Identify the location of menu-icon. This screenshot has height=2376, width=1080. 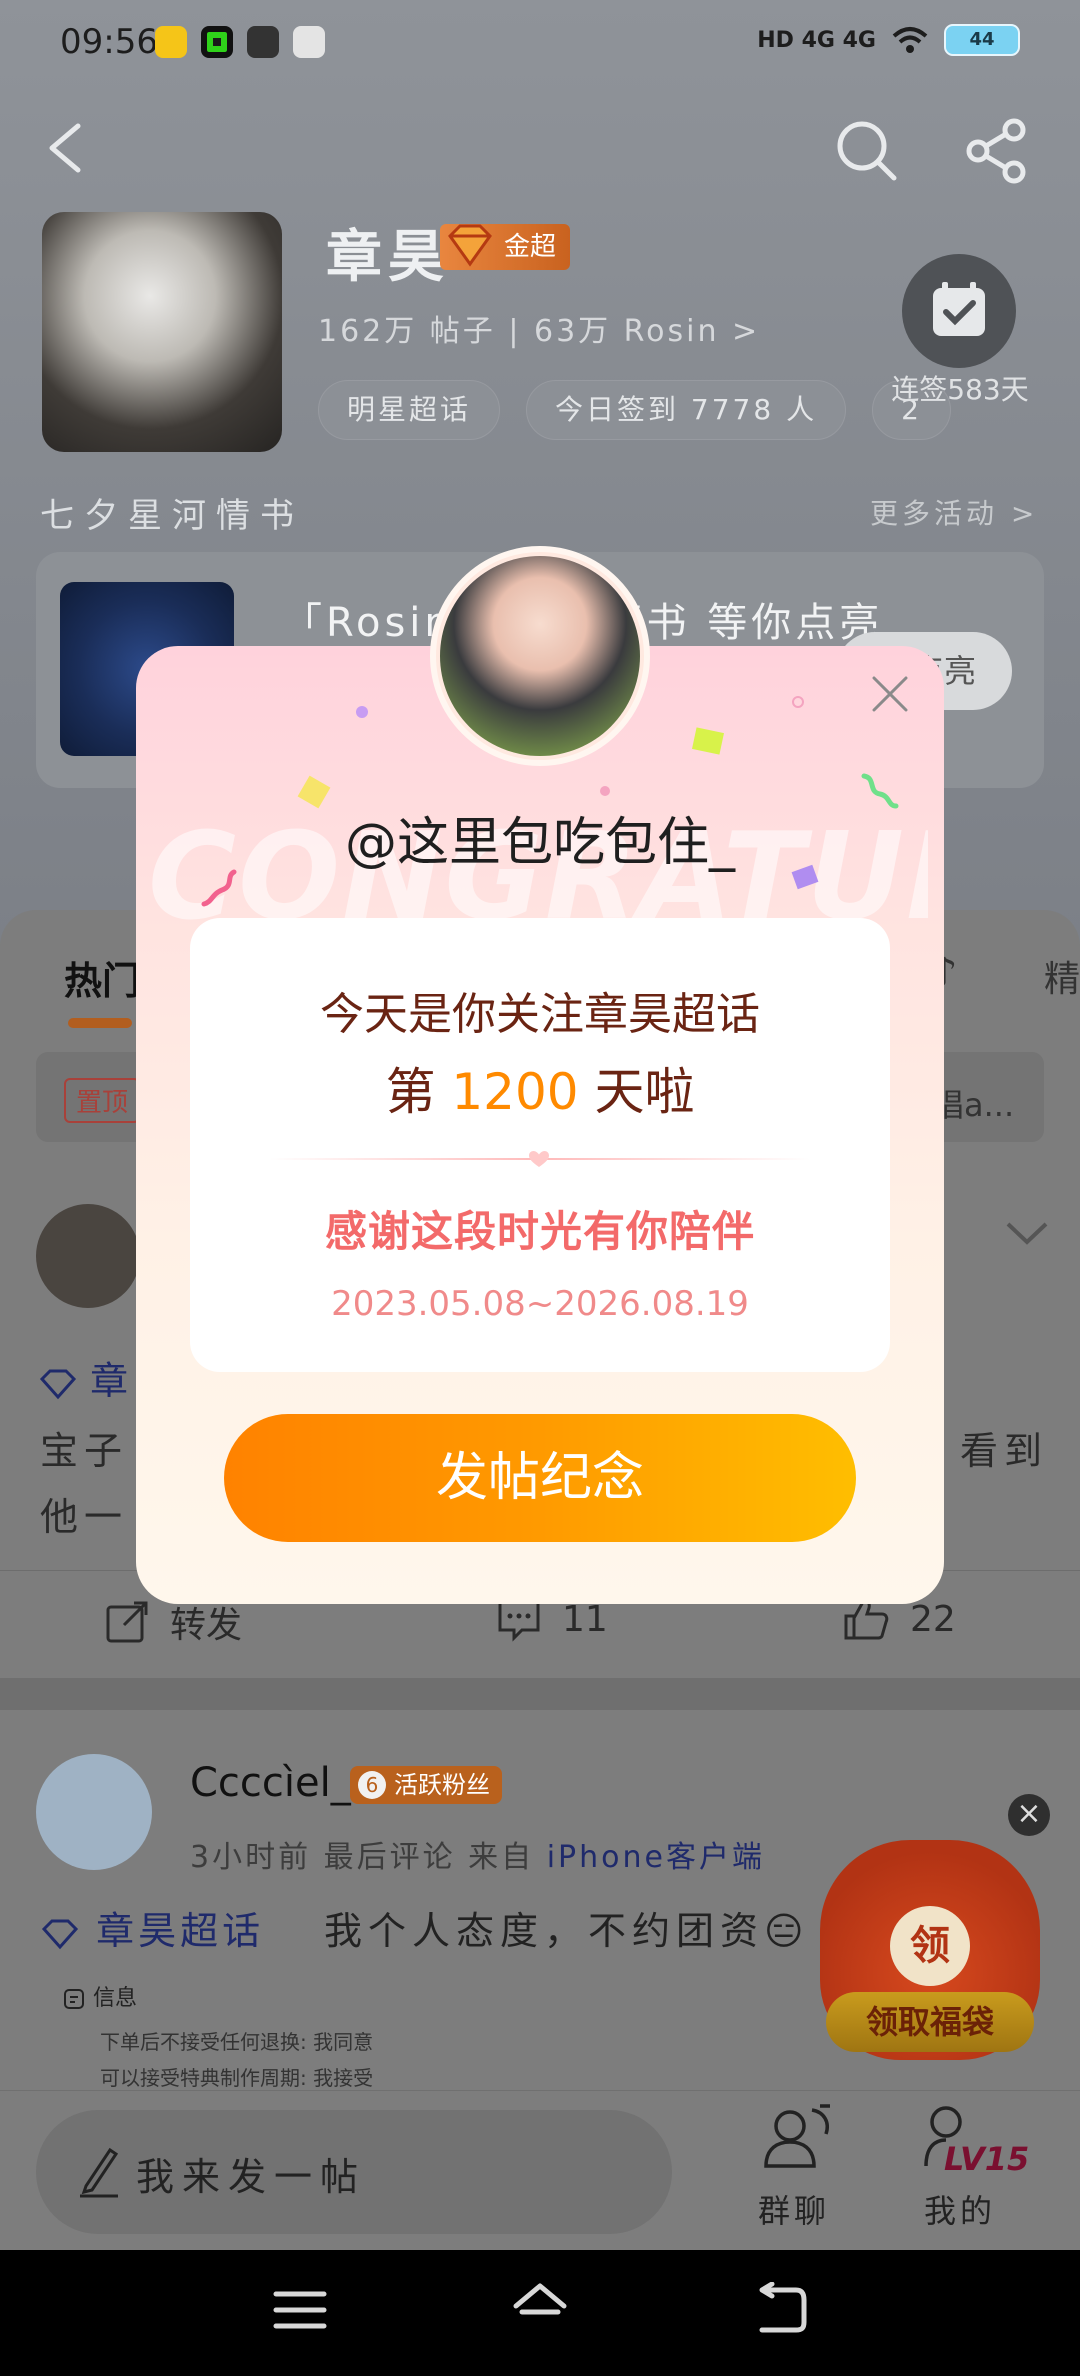
(300, 2310).